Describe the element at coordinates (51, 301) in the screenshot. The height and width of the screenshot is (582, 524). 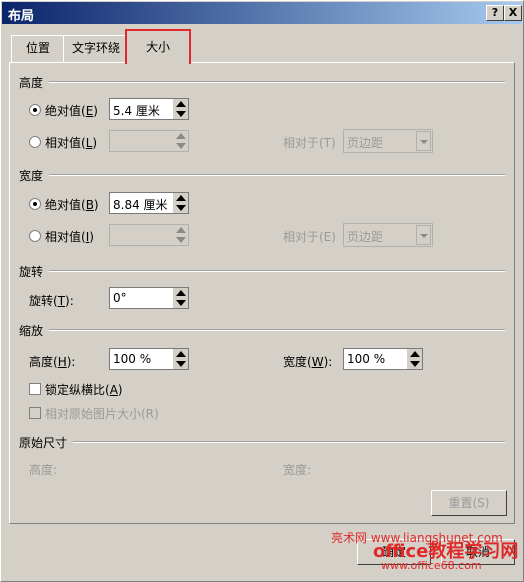
I see `rotate-label: 旋转(T):` at that location.